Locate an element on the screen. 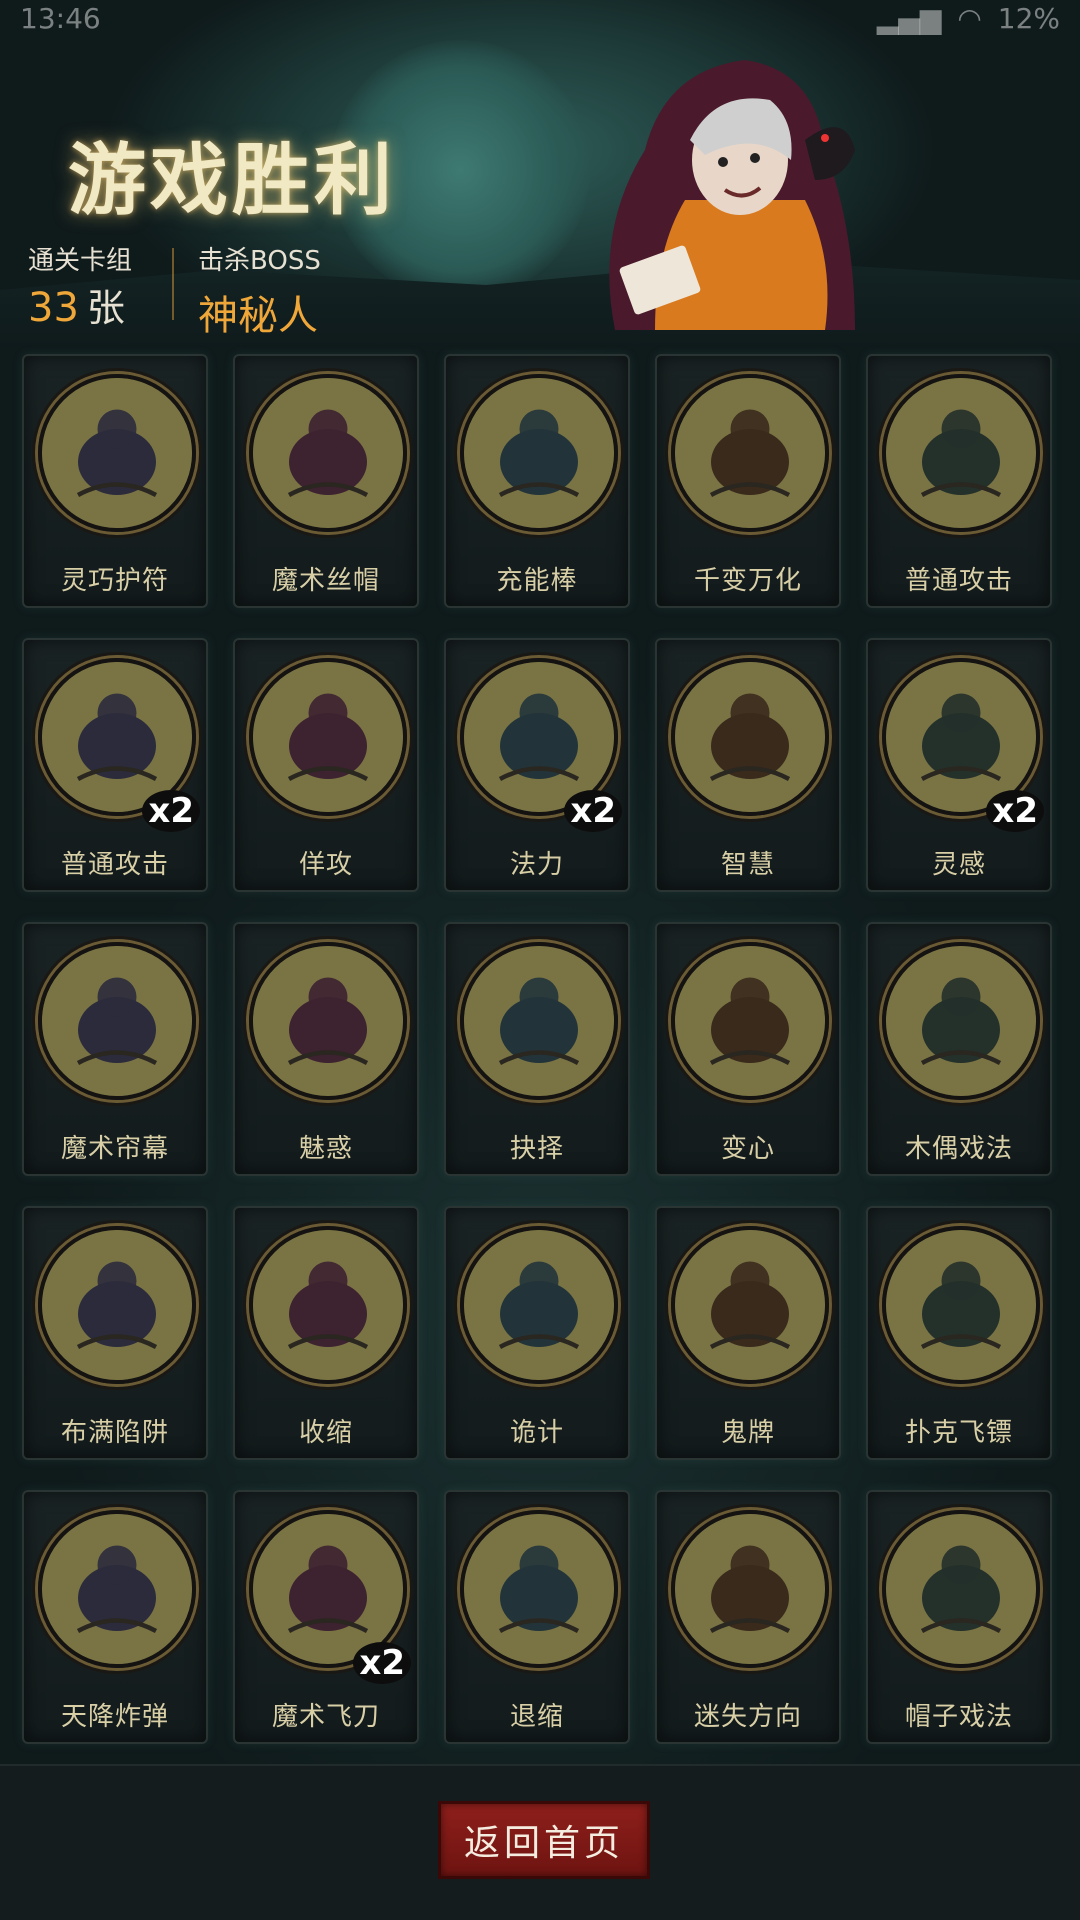 The height and width of the screenshot is (1920, 1080). deck-stat-value: 33 is located at coordinates (53, 308).